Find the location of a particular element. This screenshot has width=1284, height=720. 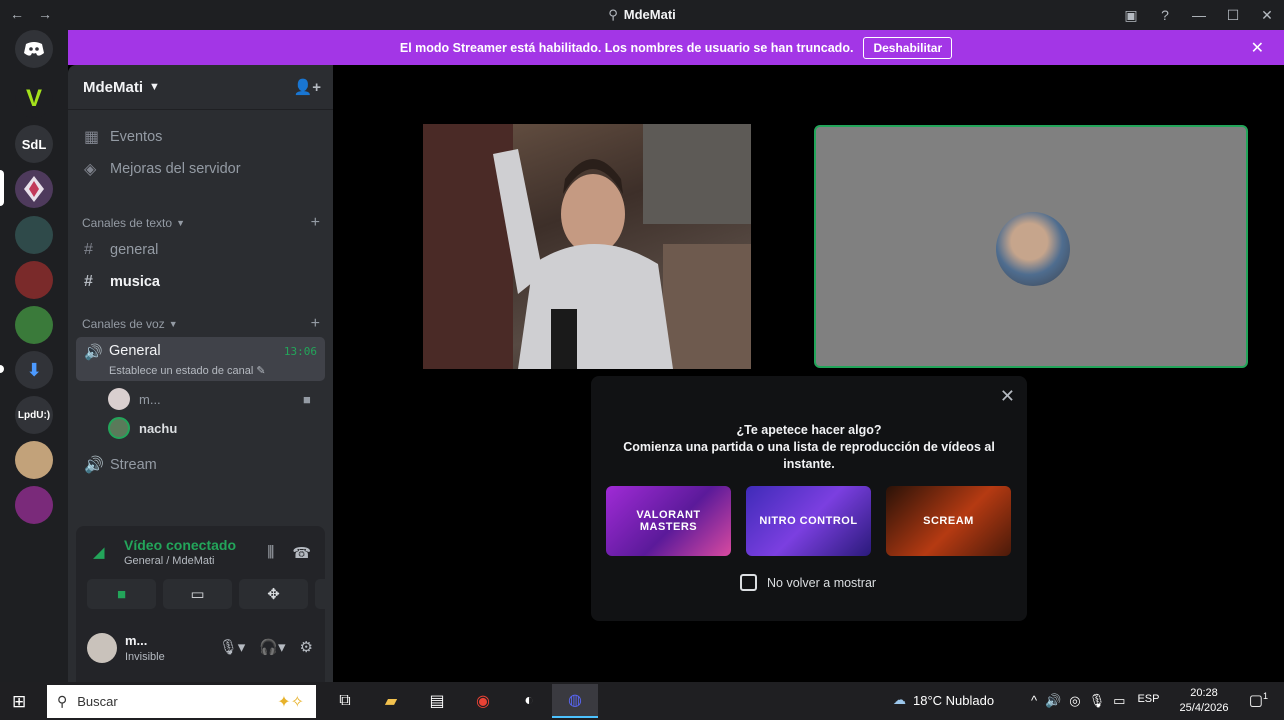

minimize-button: — is located at coordinates (1199, 15).